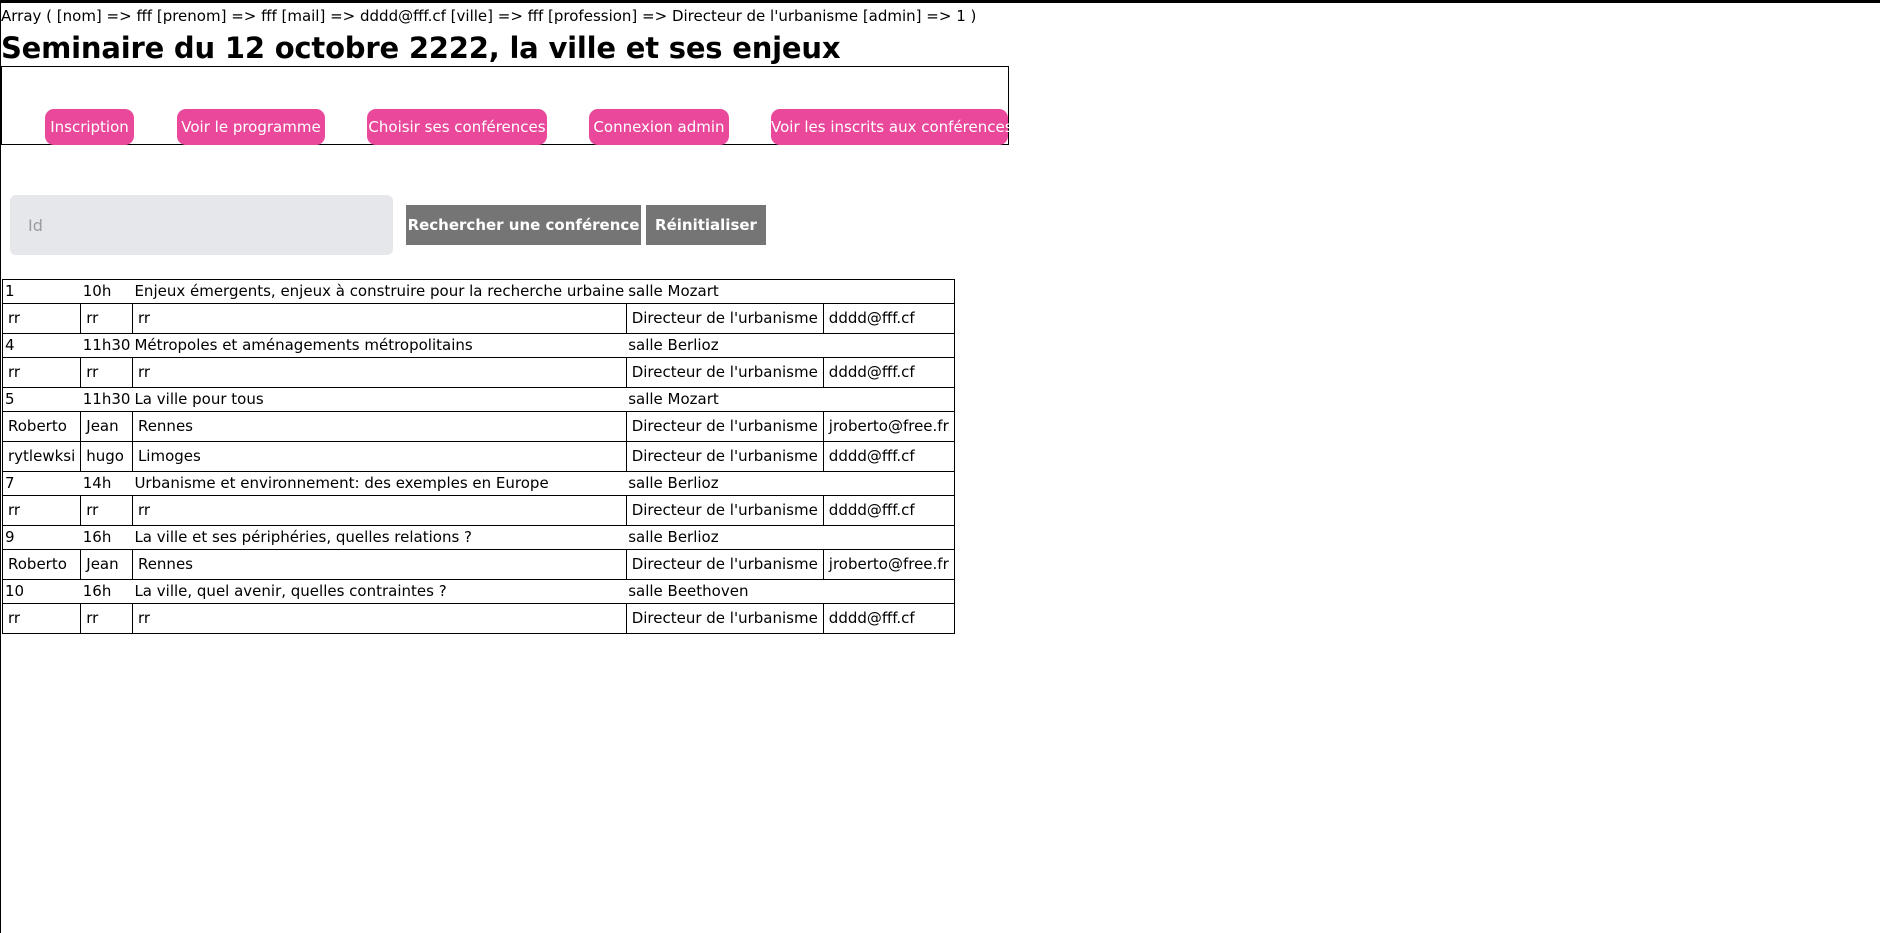 Image resolution: width=1880 pixels, height=933 pixels. I want to click on conference-time: 14h, so click(97, 483).